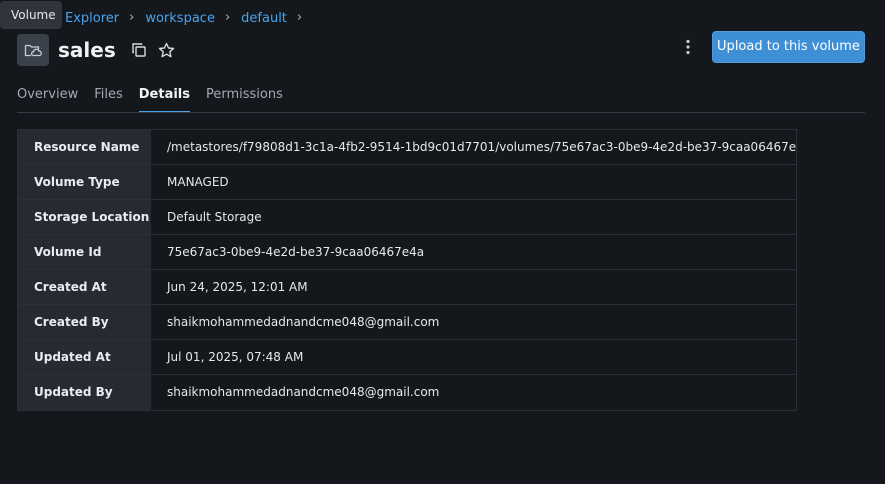 The image size is (885, 484). I want to click on breadcrumb-workspace: workspace, so click(180, 18).